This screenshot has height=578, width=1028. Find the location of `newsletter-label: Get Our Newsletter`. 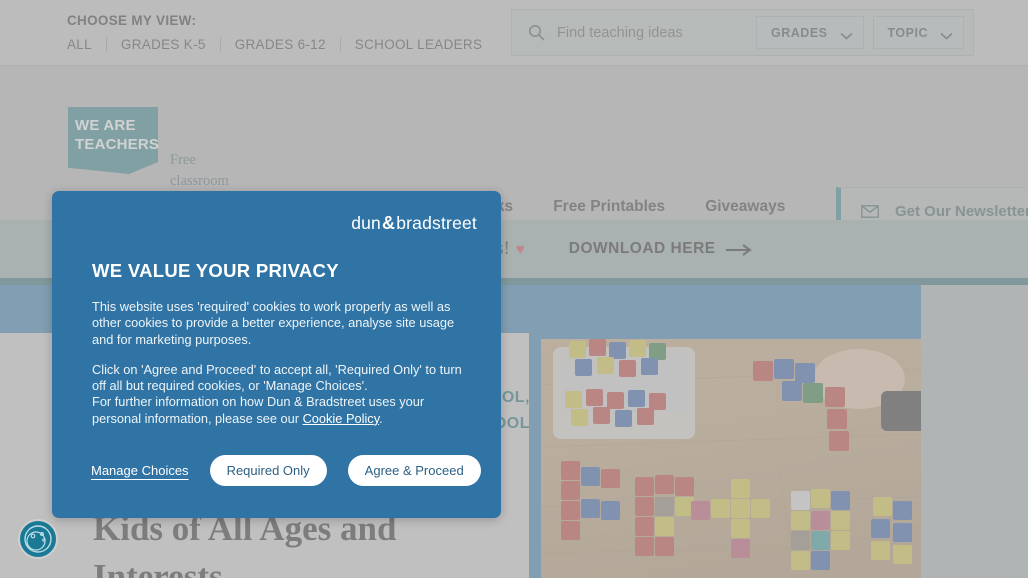

newsletter-label: Get Our Newsletter is located at coordinates (961, 211).